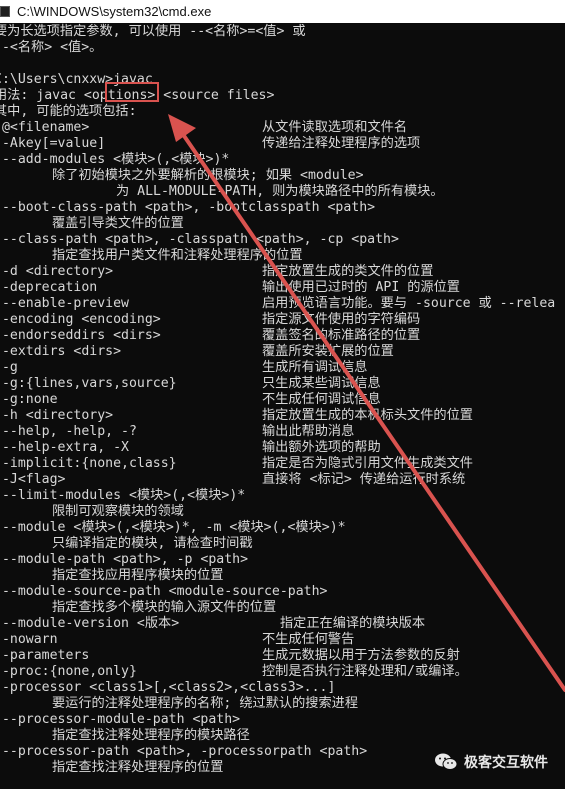 The height and width of the screenshot is (789, 565). What do you see at coordinates (282, 384) in the screenshot?
I see `console-line: -g:{lines,vars,source} 只生成某些调试信息` at bounding box center [282, 384].